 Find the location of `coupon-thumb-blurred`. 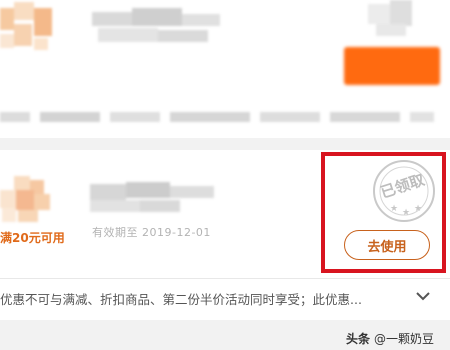

coupon-thumb-blurred is located at coordinates (393, 20).